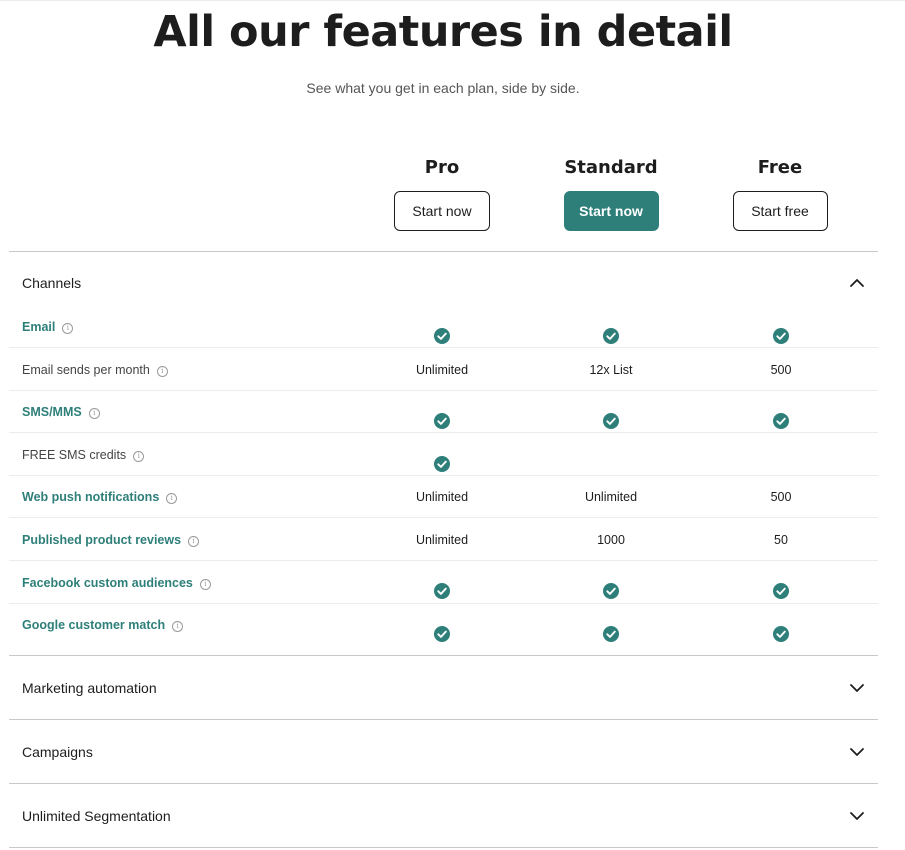 Image resolution: width=905 pixels, height=850 pixels. I want to click on feature-name: FREE SMS credits i, so click(83, 455).